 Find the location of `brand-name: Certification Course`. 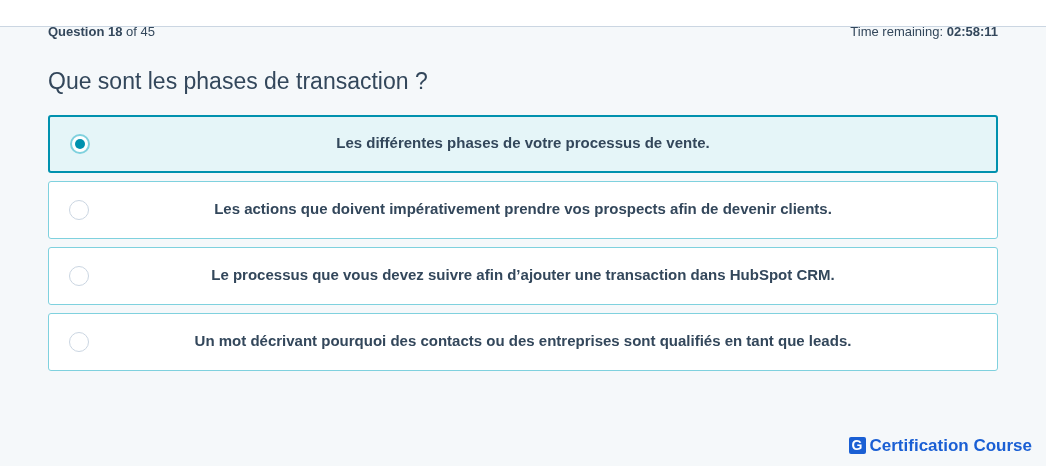

brand-name: Certification Course is located at coordinates (950, 445).